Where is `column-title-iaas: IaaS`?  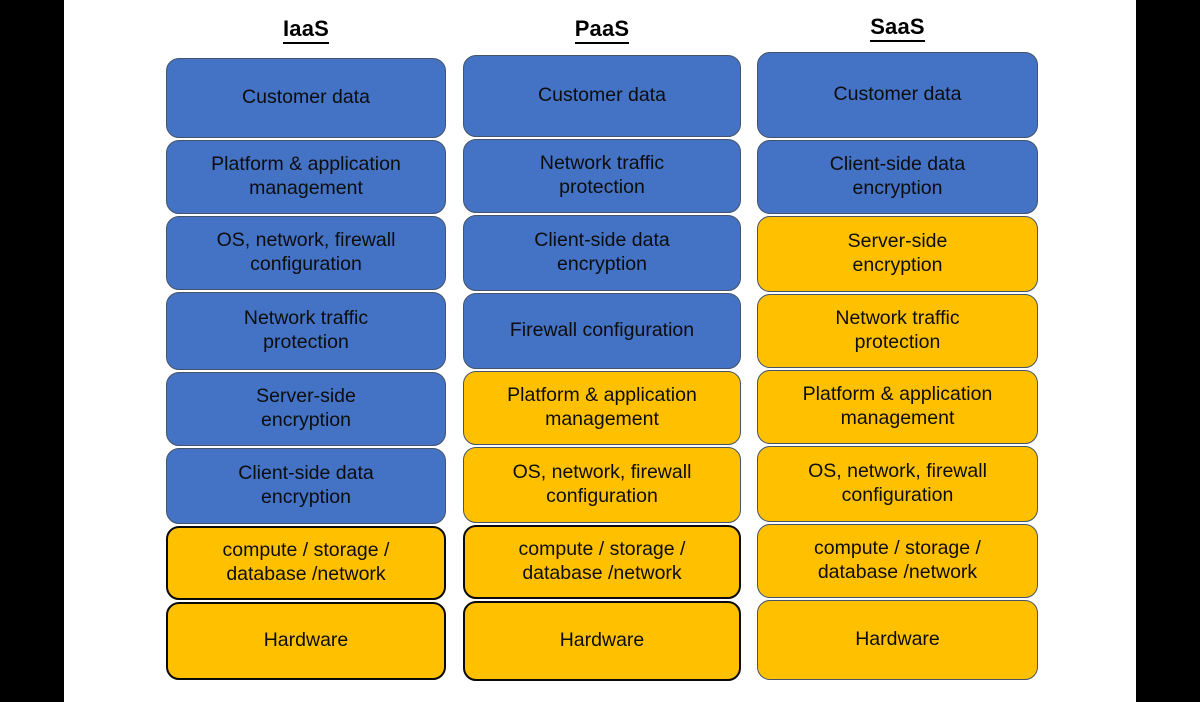 column-title-iaas: IaaS is located at coordinates (306, 30).